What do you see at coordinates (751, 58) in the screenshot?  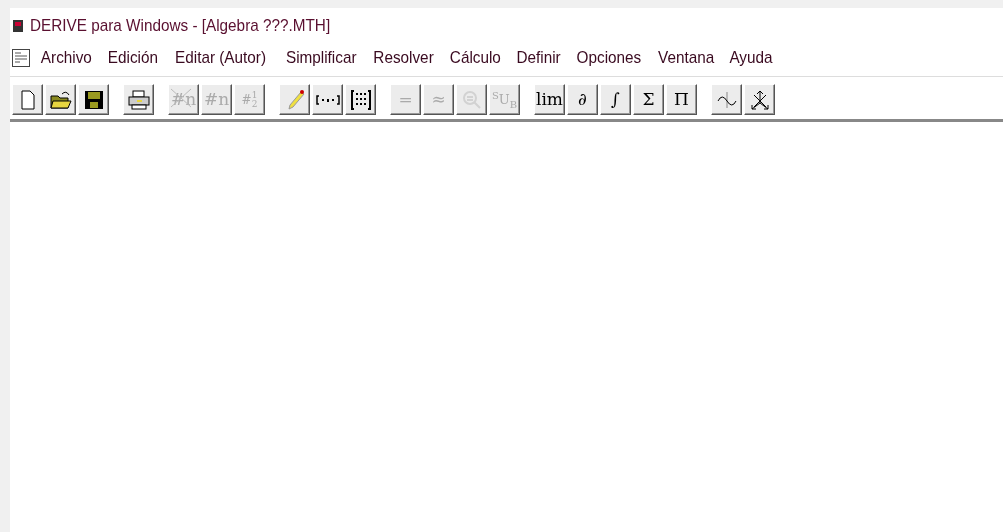 I see `menu-item: Ayuda` at bounding box center [751, 58].